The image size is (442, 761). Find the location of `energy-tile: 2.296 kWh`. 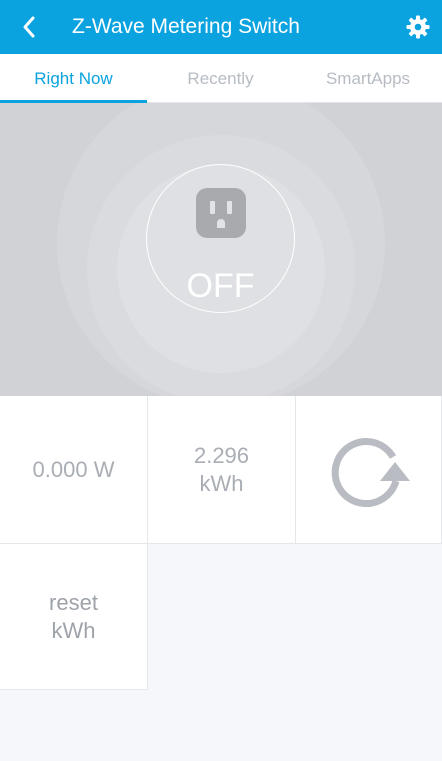

energy-tile: 2.296 kWh is located at coordinates (222, 470).